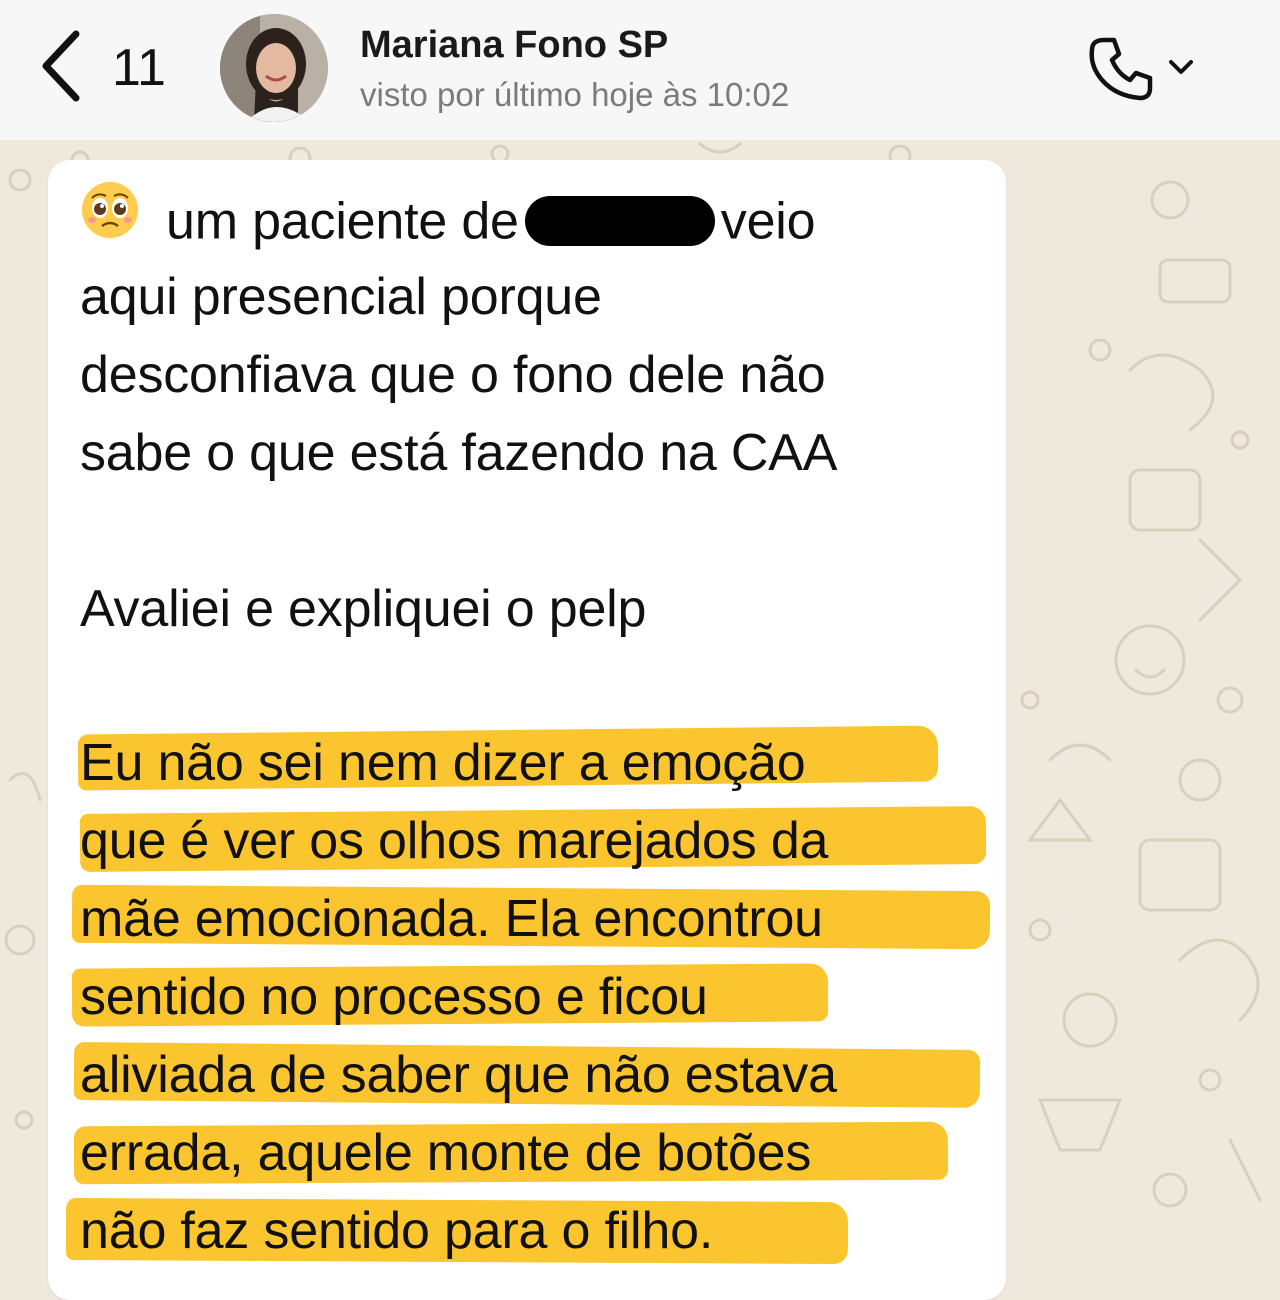 This screenshot has width=1280, height=1300. I want to click on chevron-left-icon, so click(61, 66).